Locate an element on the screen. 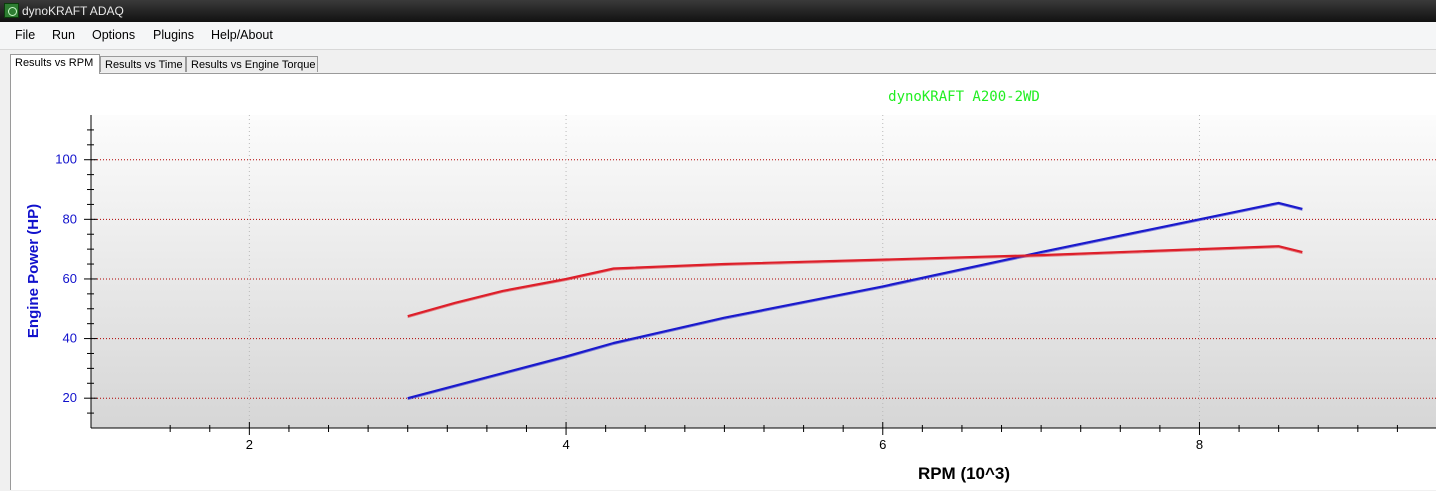 Image resolution: width=1436 pixels, height=491 pixels. app-icon is located at coordinates (11, 10).